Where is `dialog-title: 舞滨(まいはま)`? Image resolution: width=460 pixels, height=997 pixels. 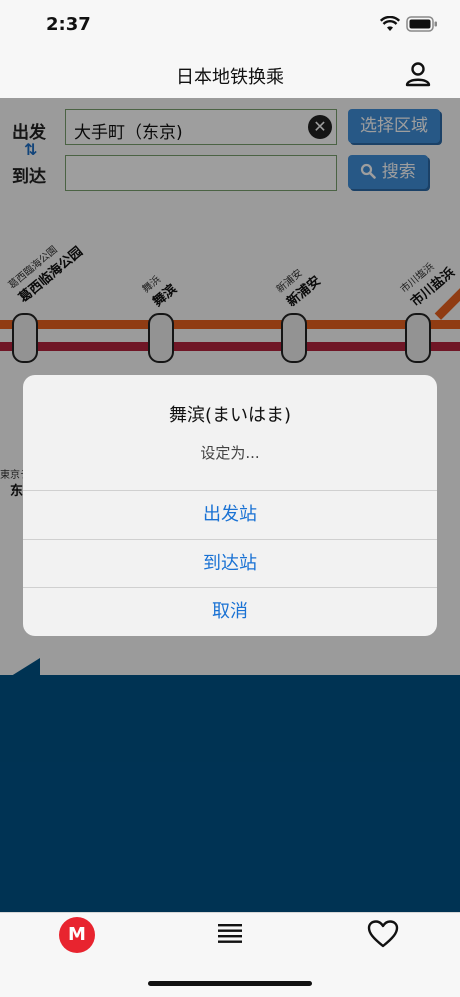
dialog-title: 舞滨(まいはま) is located at coordinates (230, 415).